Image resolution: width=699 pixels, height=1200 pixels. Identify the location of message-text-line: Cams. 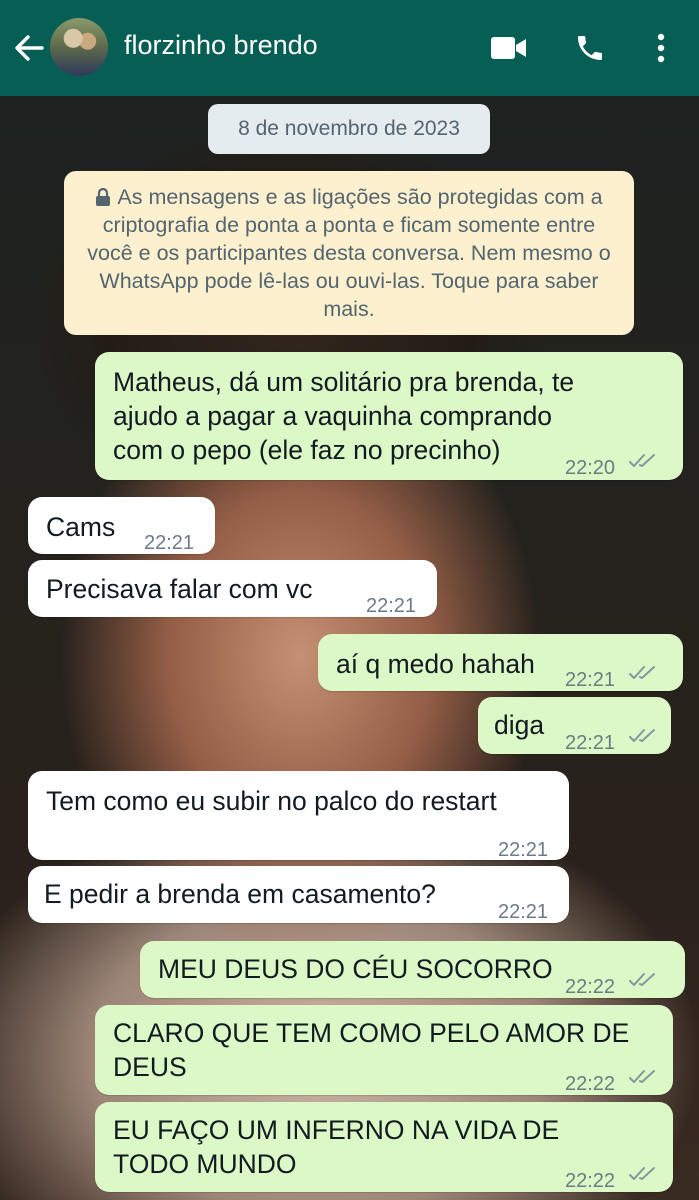
(81, 527).